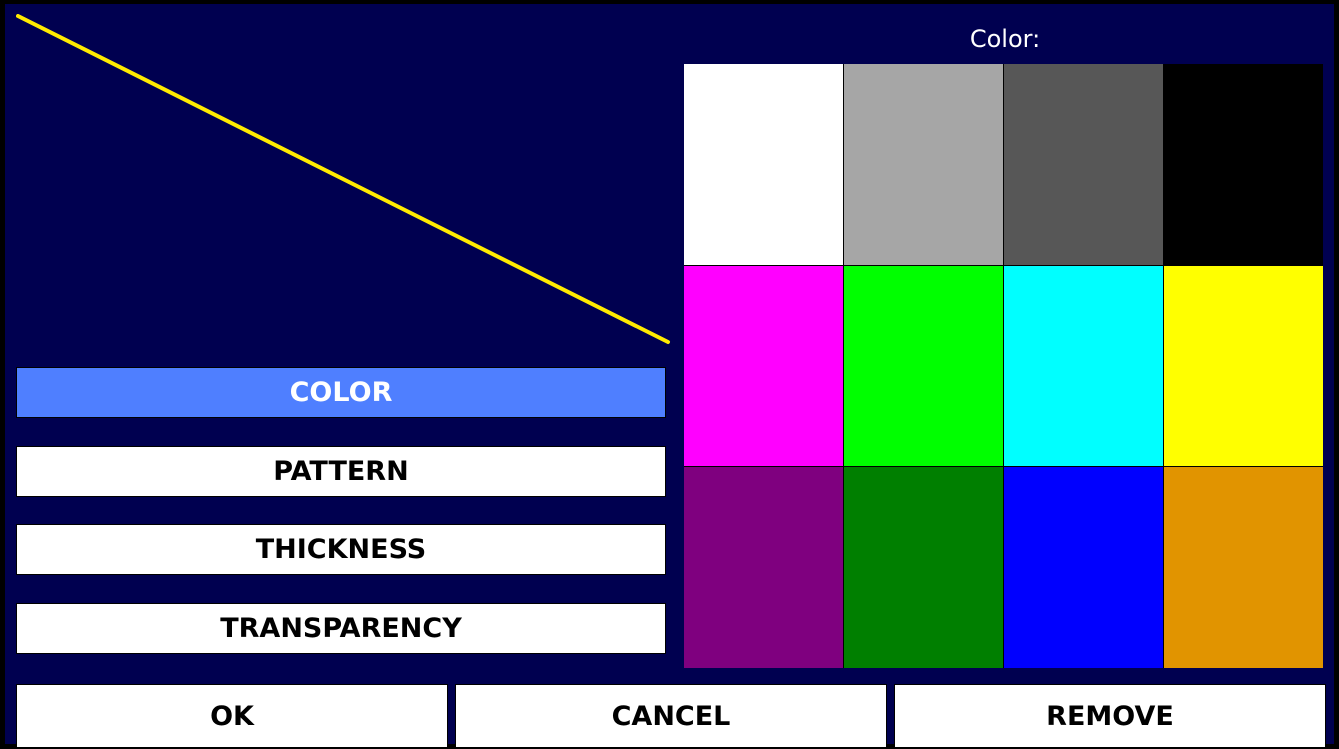 The width and height of the screenshot is (1339, 749). I want to click on swatch-yellow, so click(1243, 366).